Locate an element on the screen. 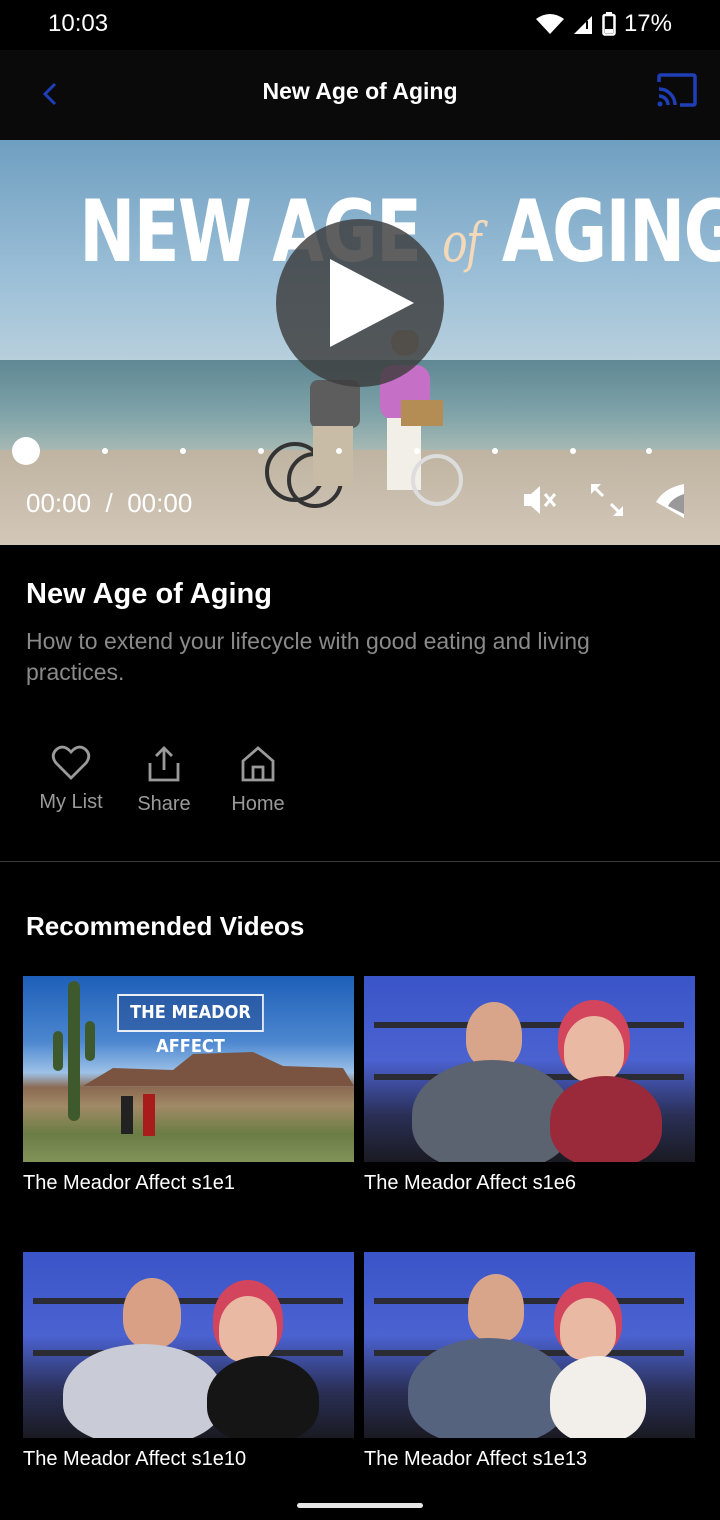 The image size is (720, 1520). time-current: 00:00 is located at coordinates (59, 503).